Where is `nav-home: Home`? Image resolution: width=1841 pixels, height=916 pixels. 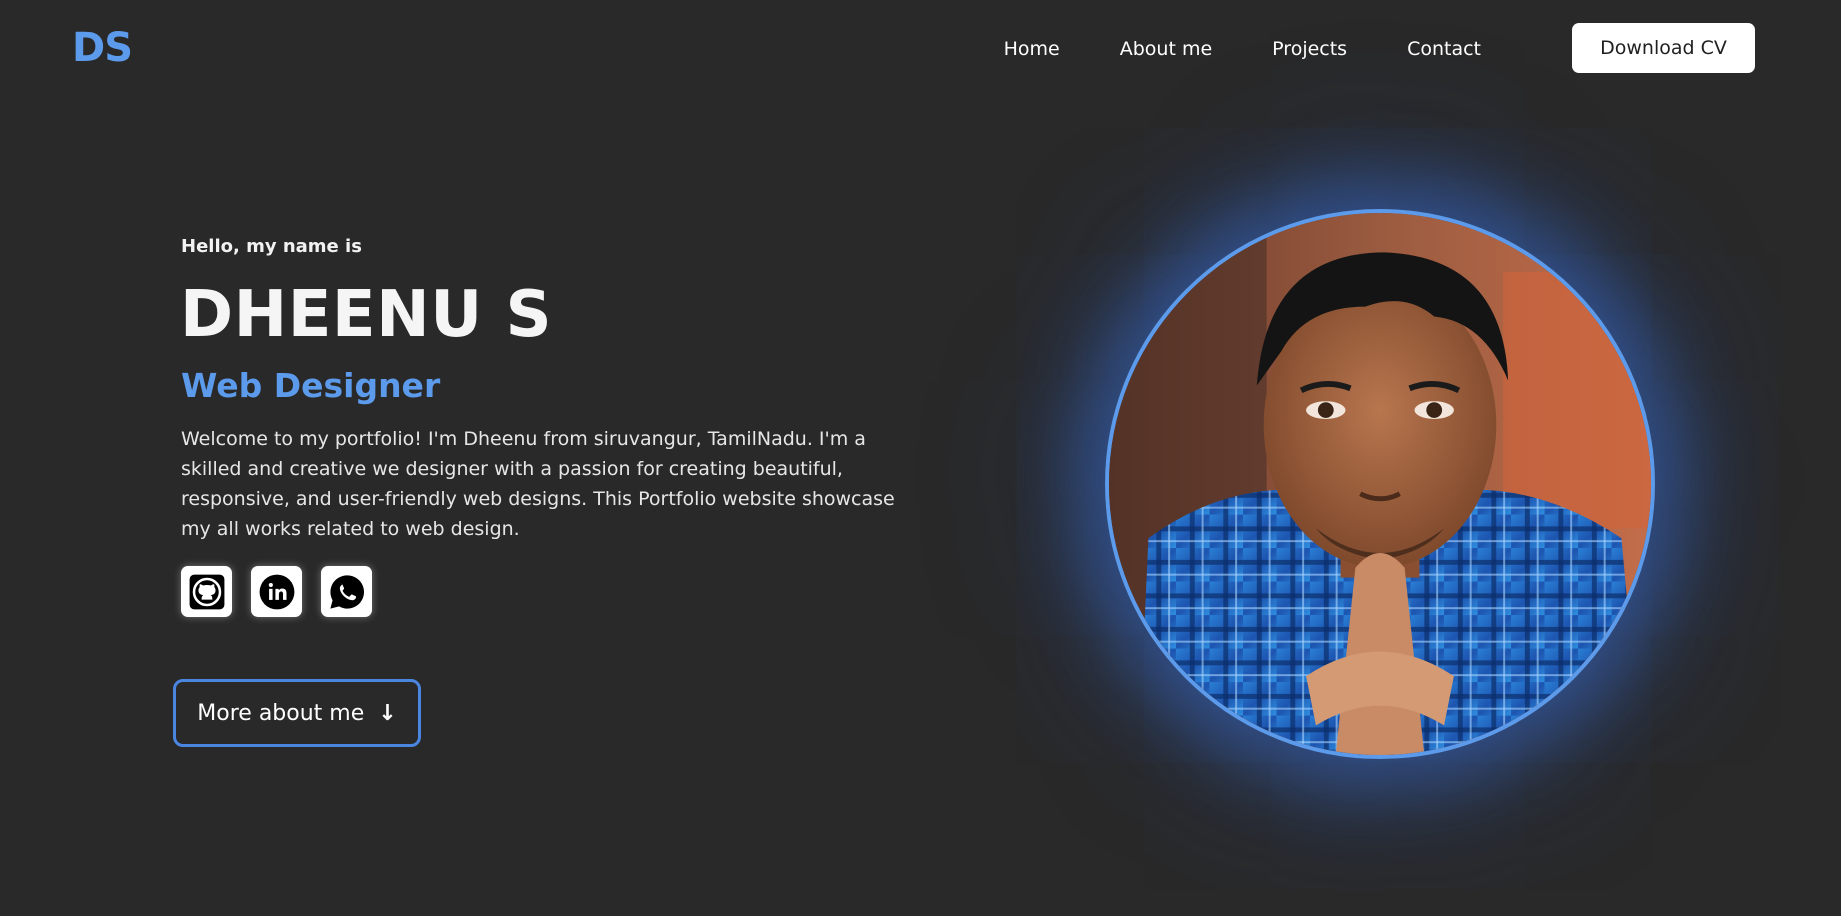 nav-home: Home is located at coordinates (1032, 49).